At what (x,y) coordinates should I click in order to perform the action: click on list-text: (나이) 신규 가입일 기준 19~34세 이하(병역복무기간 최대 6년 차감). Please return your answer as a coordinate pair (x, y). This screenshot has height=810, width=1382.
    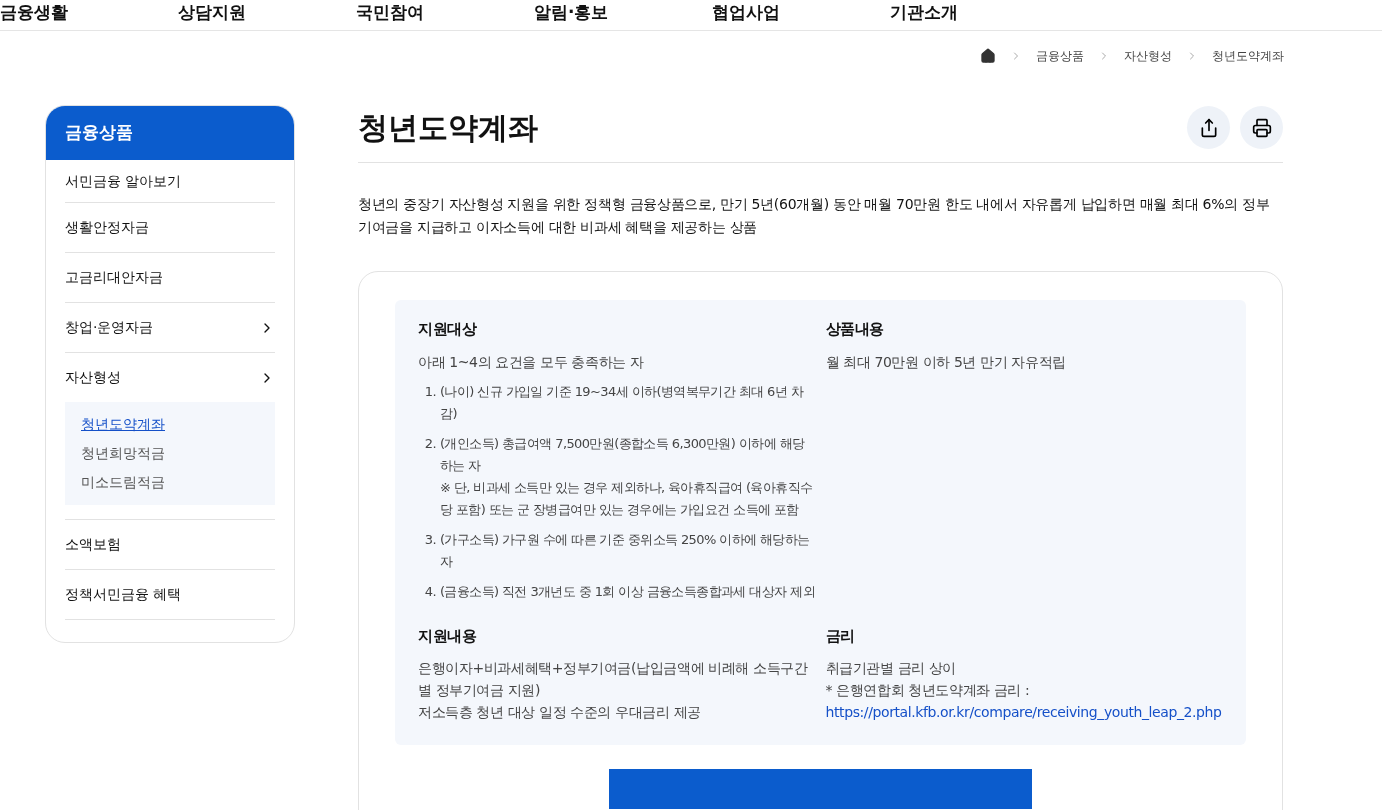
    Looking at the image, I should click on (622, 402).